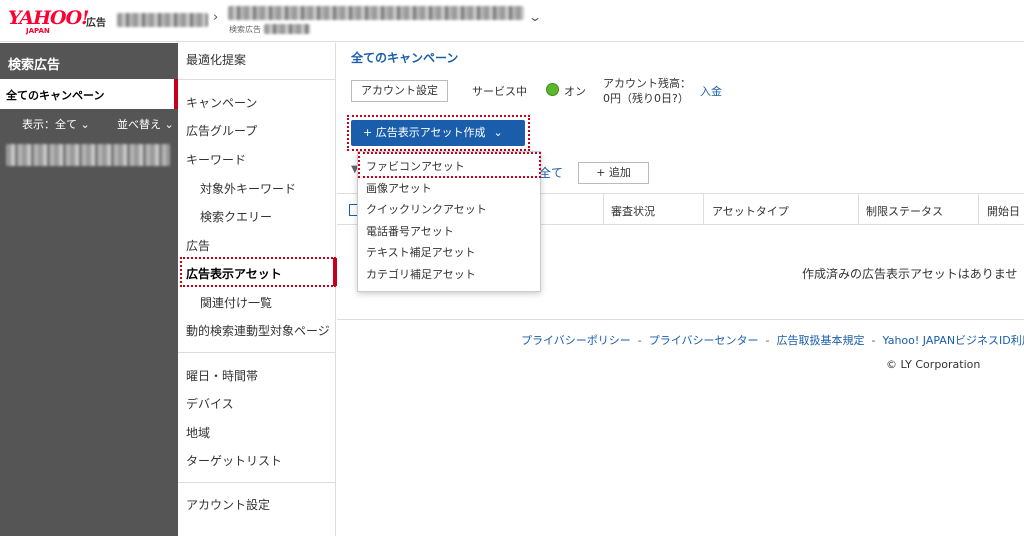 Image resolution: width=1024 pixels, height=536 pixels. Describe the element at coordinates (221, 102) in the screenshot. I see `nav-item-campaign: キャンペーン` at that location.